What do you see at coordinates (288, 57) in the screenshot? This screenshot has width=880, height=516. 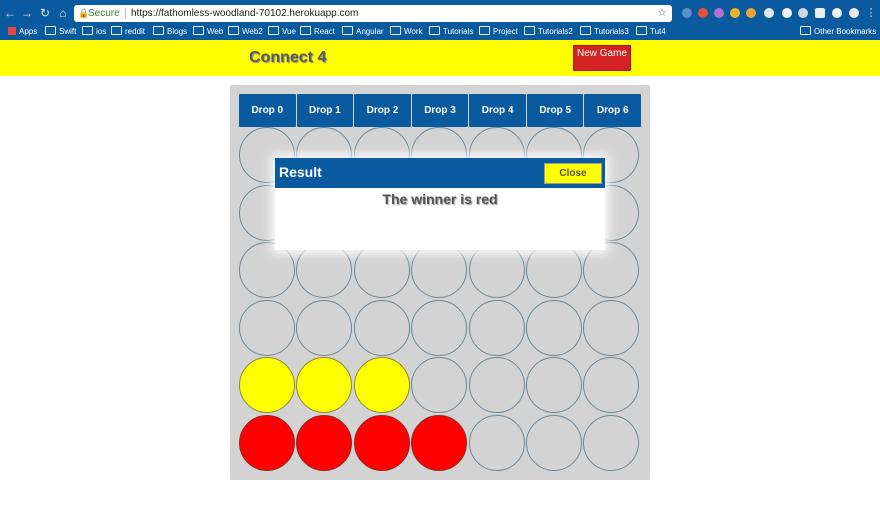 I see `app-title: Connect 4` at bounding box center [288, 57].